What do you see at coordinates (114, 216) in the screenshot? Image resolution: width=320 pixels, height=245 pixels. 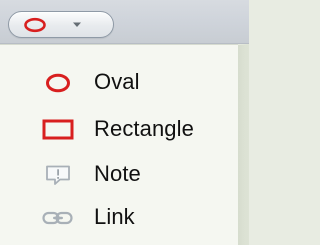 I see `menu-item-label: Link` at bounding box center [114, 216].